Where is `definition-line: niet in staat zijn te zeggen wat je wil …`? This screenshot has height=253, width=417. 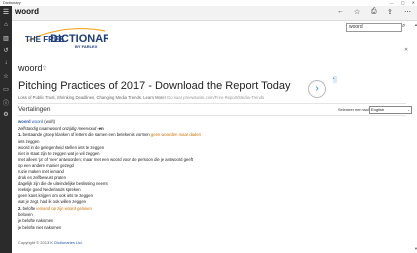 definition-line: niet in staat zijn te zeggen wat je wil … is located at coordinates (58, 153).